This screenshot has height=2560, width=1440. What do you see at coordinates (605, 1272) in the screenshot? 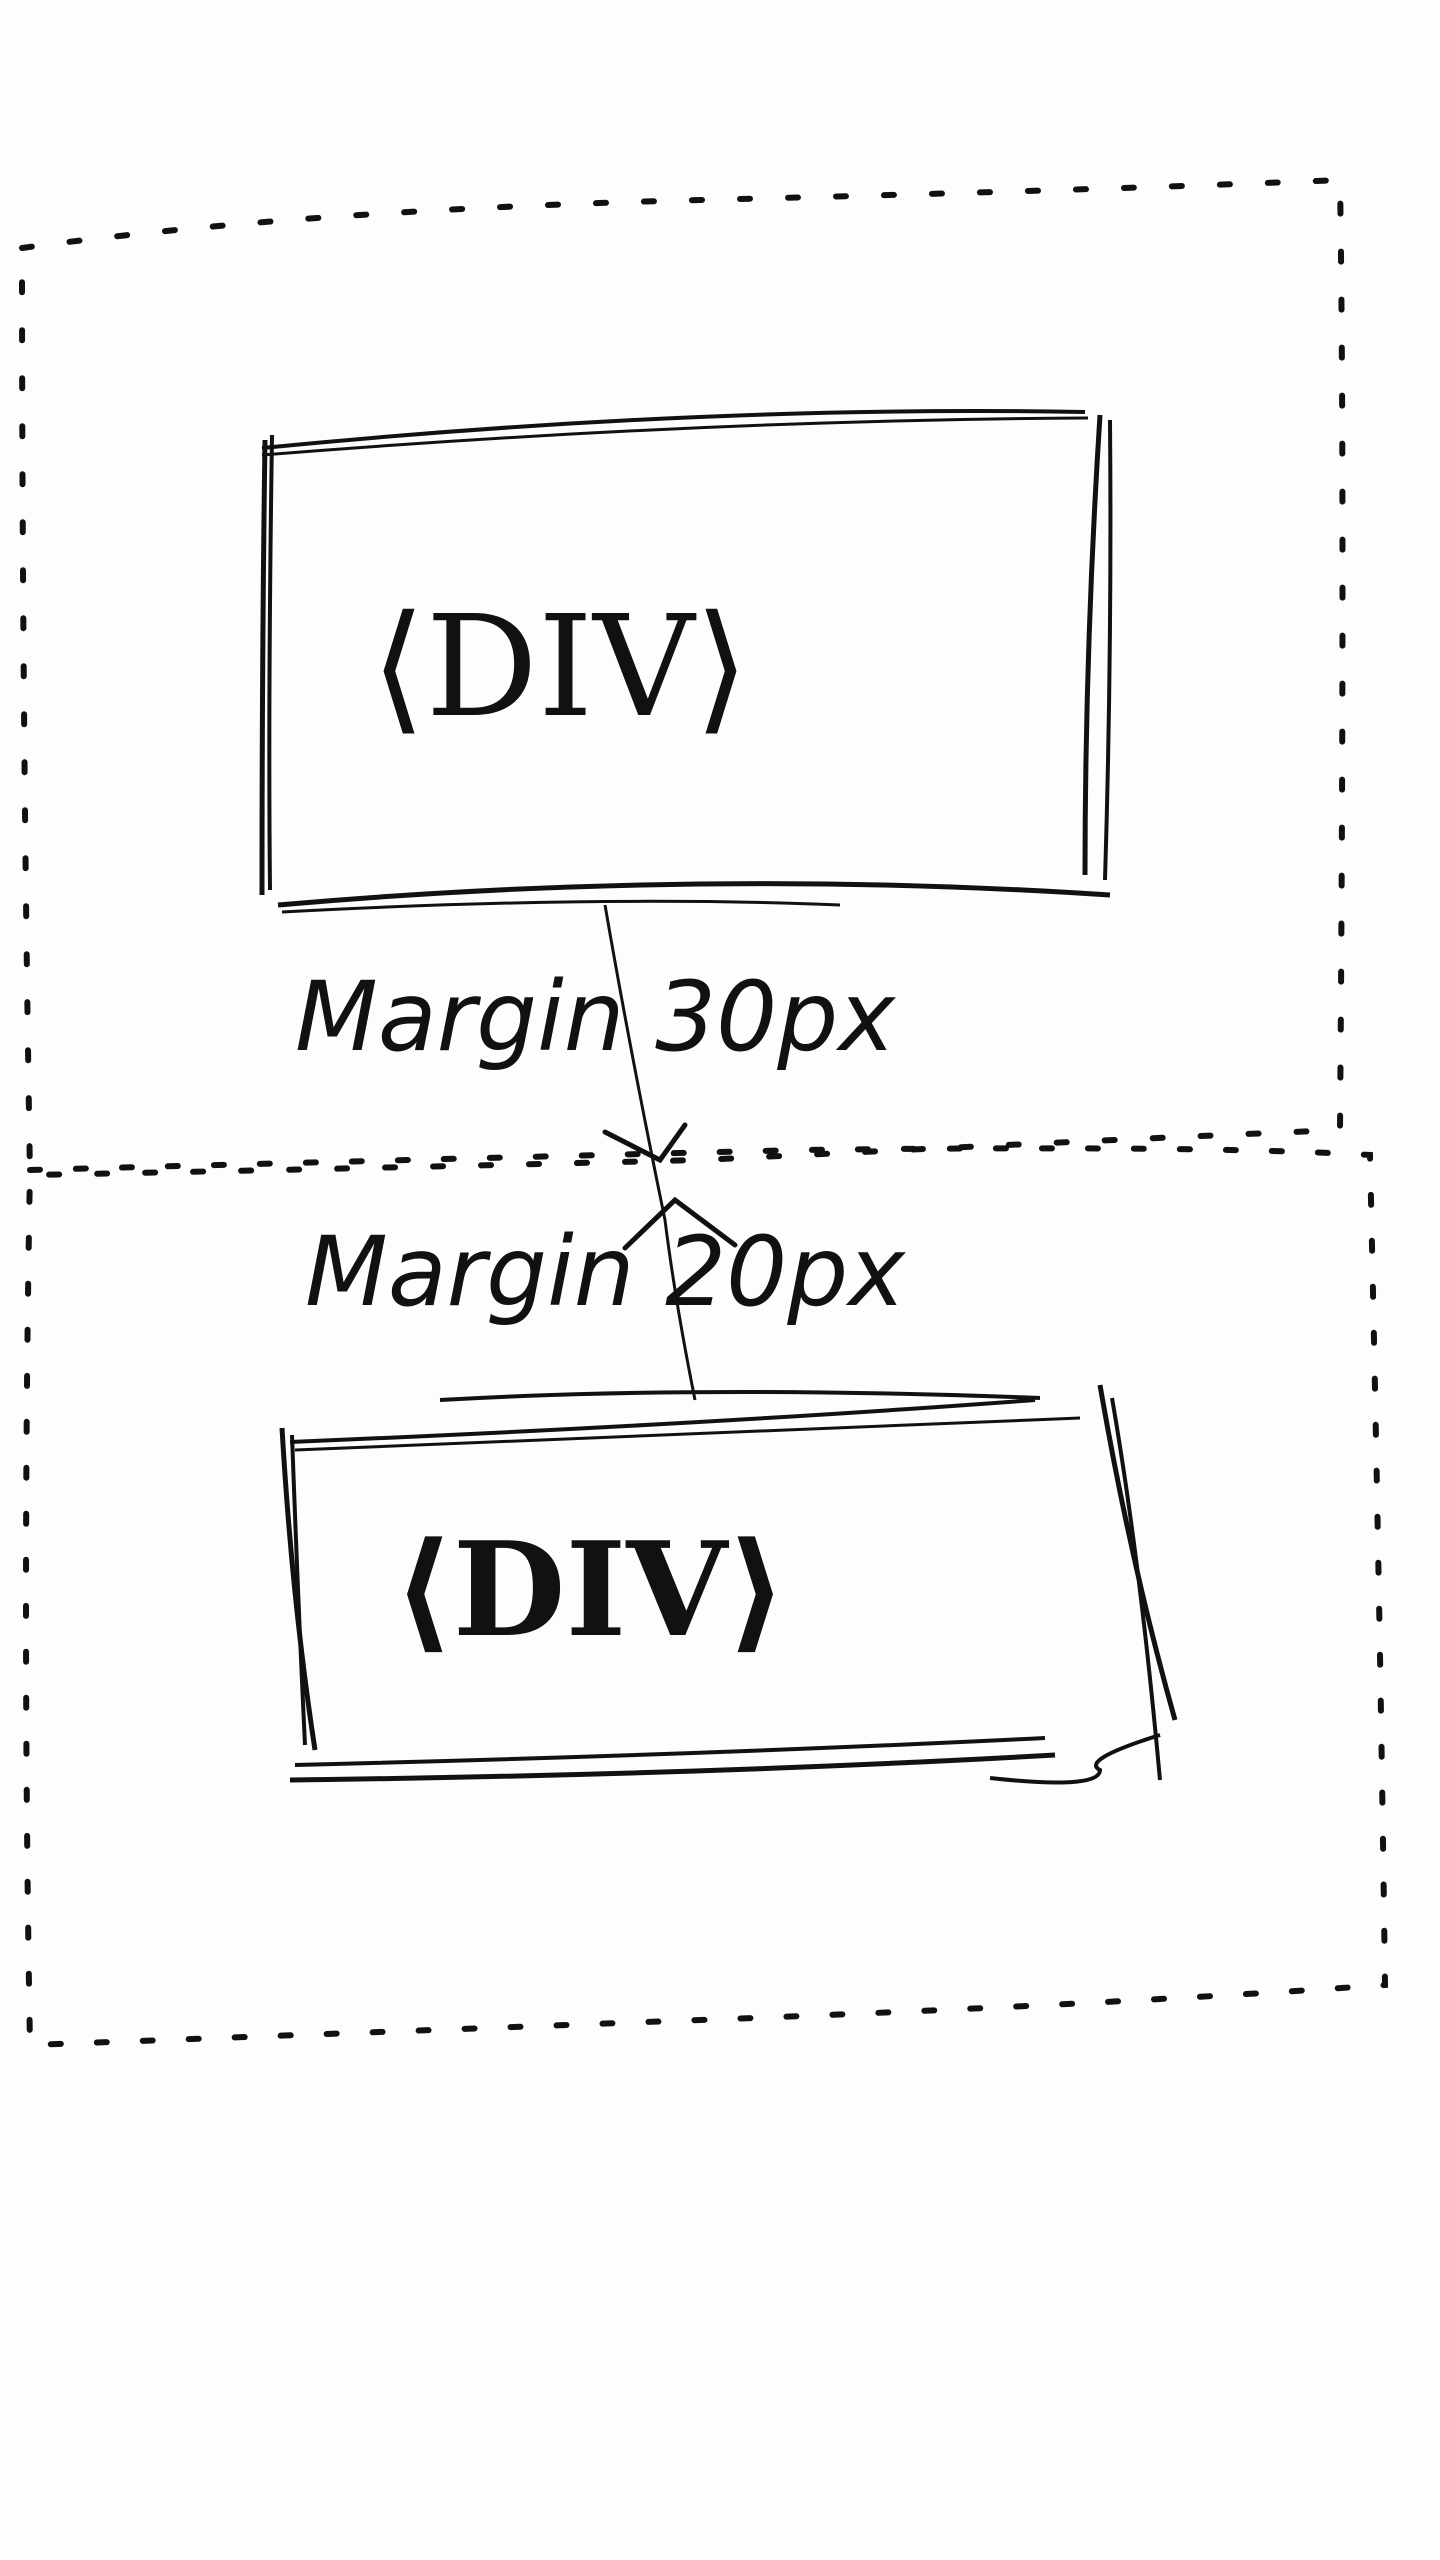
I see `margin-20px-label: Margin 20px` at bounding box center [605, 1272].